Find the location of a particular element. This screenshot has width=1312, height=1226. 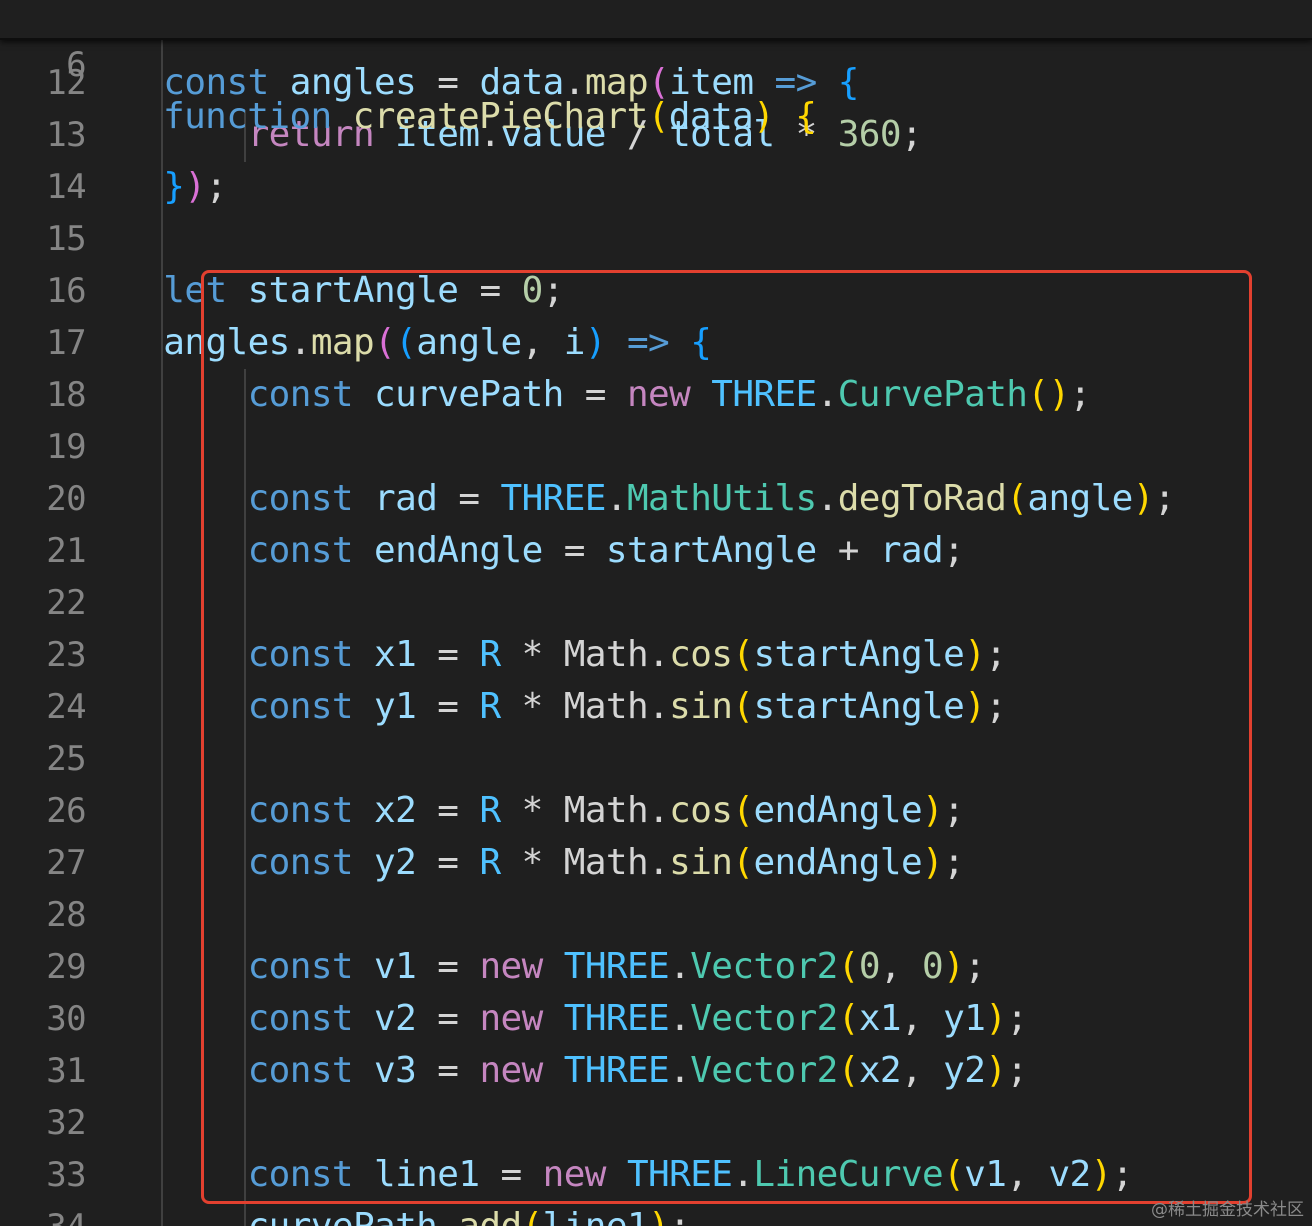

line-number: 19 is located at coordinates (66, 447).